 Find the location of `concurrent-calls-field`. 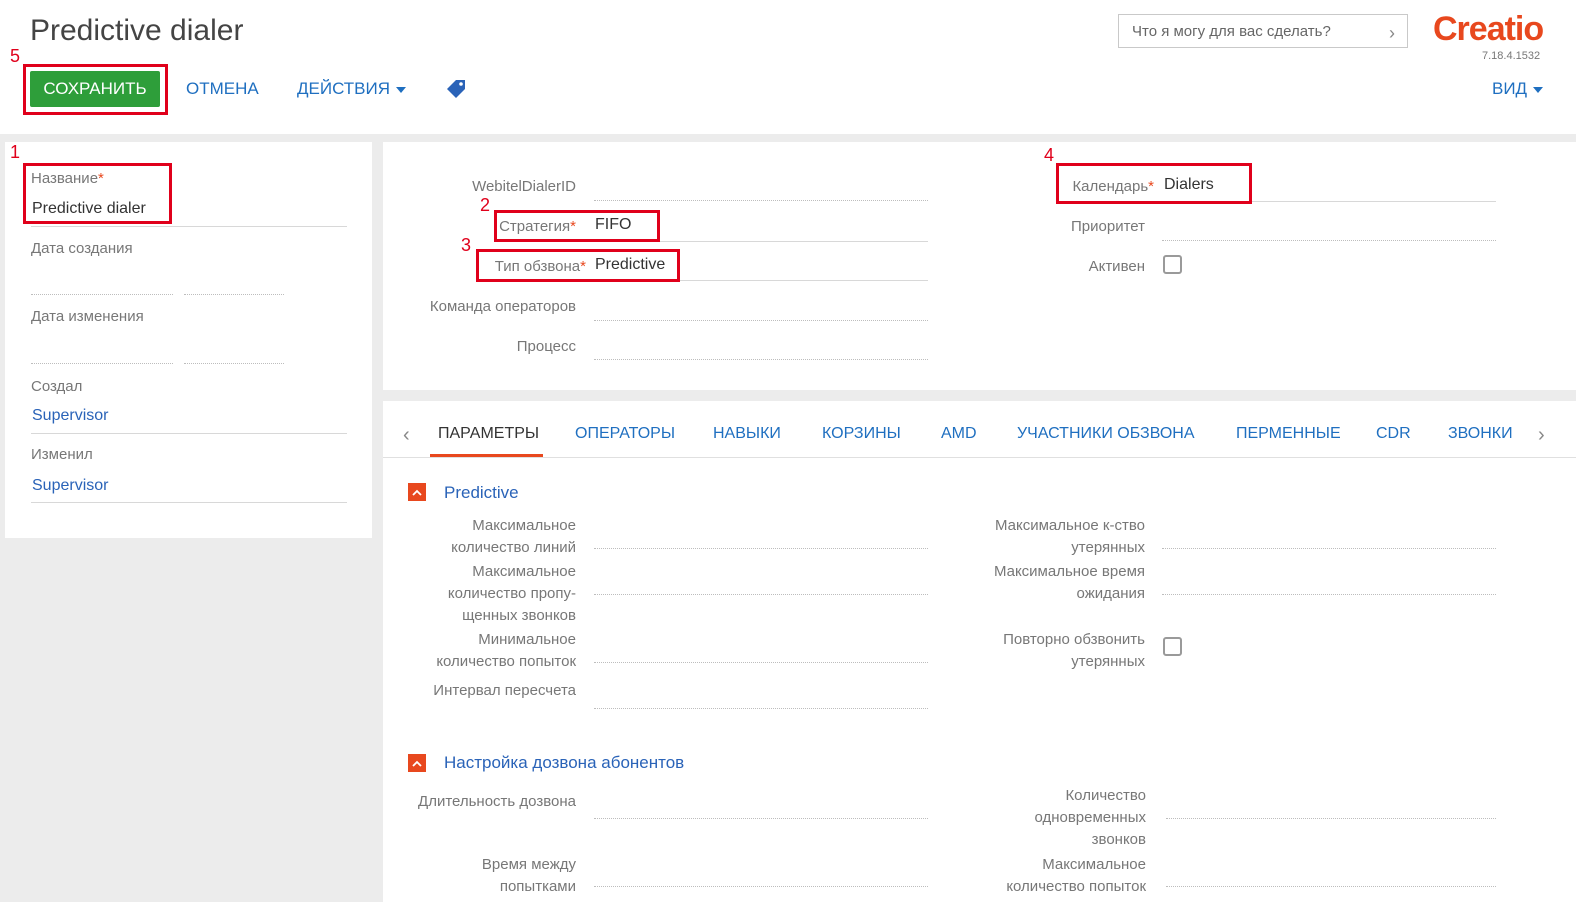

concurrent-calls-field is located at coordinates (1331, 818).